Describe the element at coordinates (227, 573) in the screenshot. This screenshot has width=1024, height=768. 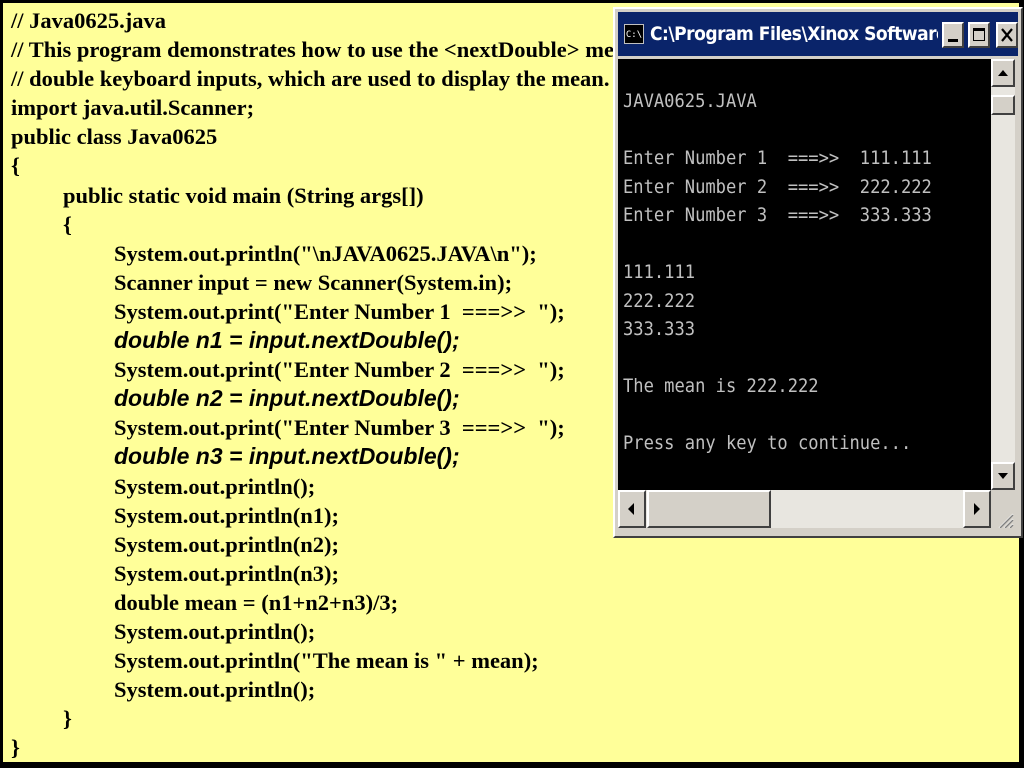
I see `code-line: System.out.println(n3);` at that location.